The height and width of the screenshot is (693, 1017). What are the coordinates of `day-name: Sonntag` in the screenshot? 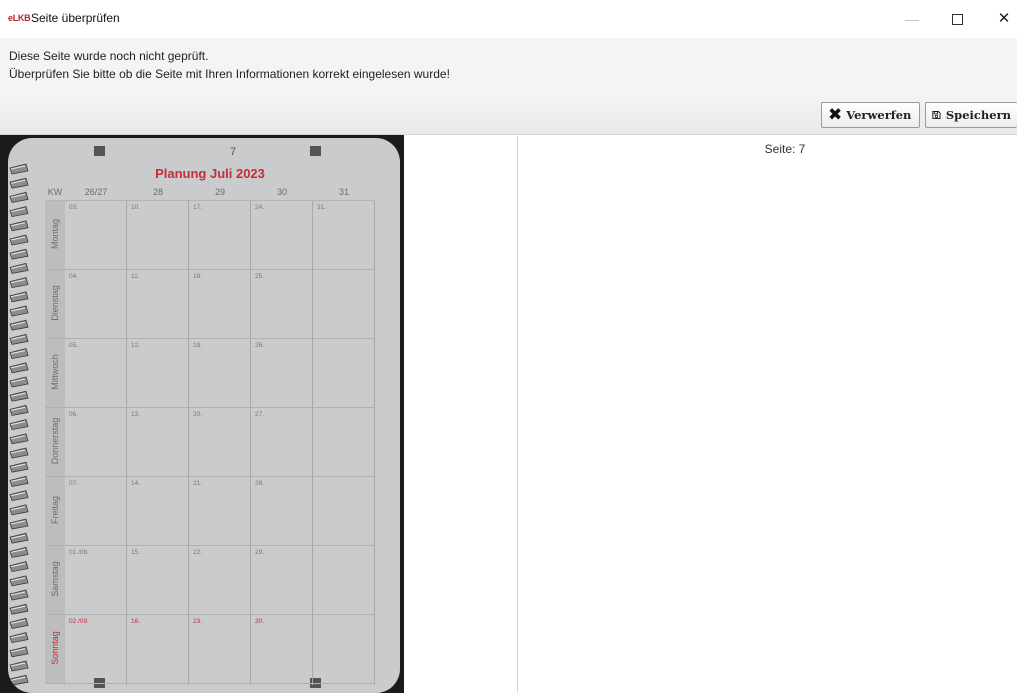 It's located at (55, 648).